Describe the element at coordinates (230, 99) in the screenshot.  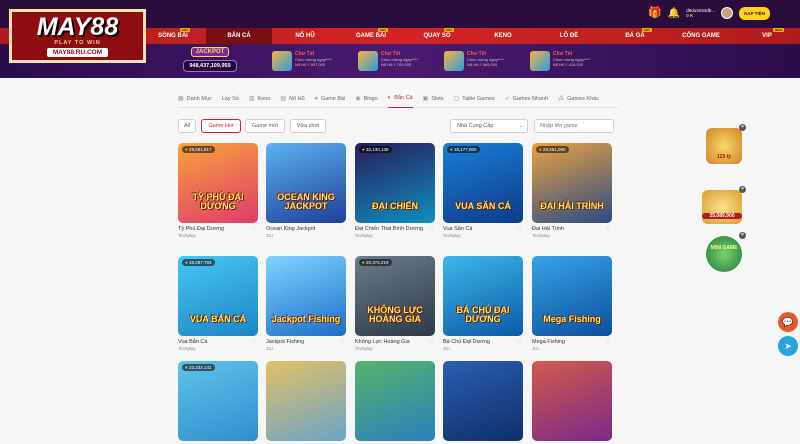
I see `tab-lay-so: Lay Số` at that location.